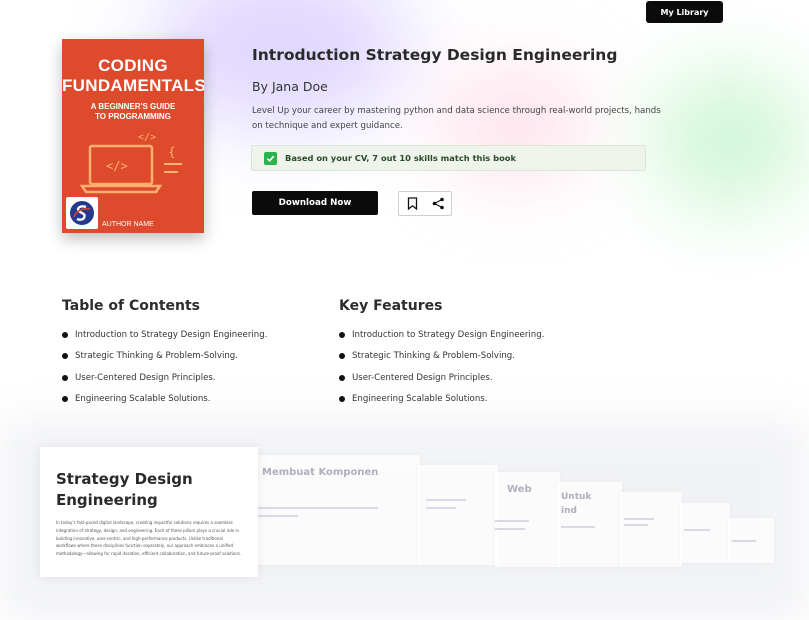 This screenshot has width=809, height=620. Describe the element at coordinates (164, 360) in the screenshot. I see `toc-item: Strategic Thinking & Problem-Solving.` at that location.